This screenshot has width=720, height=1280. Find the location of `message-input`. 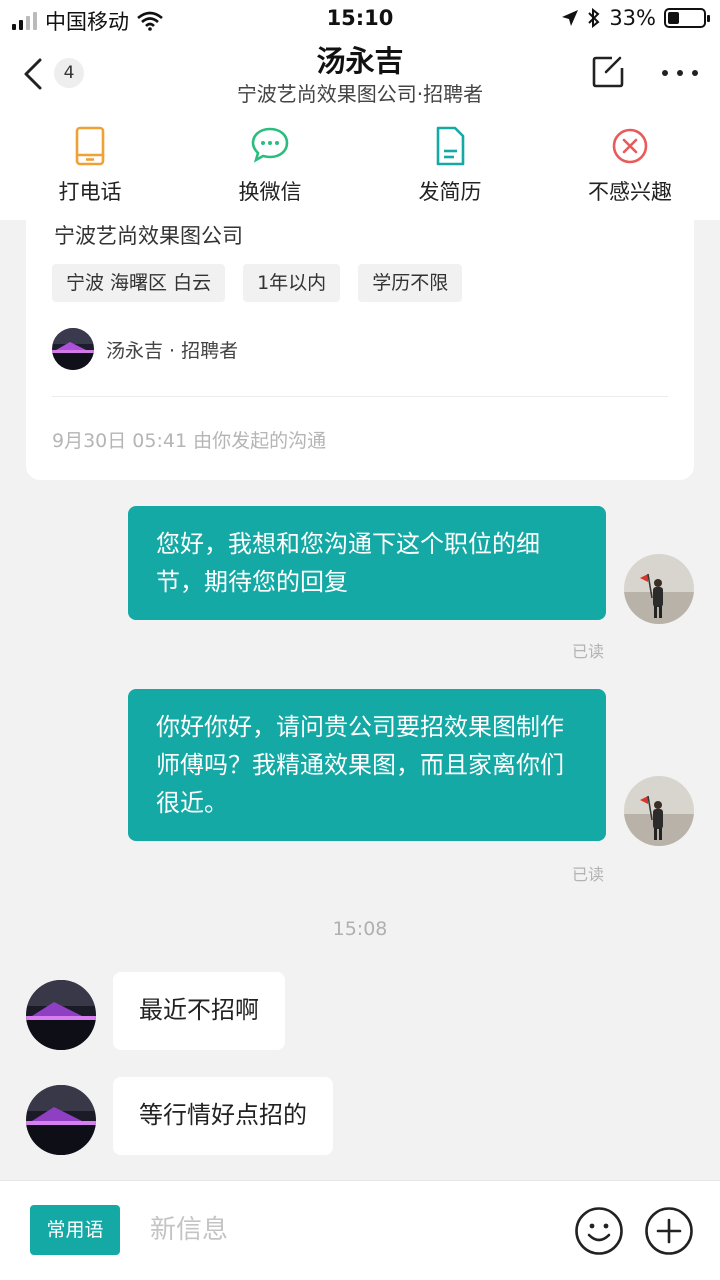

message-input is located at coordinates (345, 1230).